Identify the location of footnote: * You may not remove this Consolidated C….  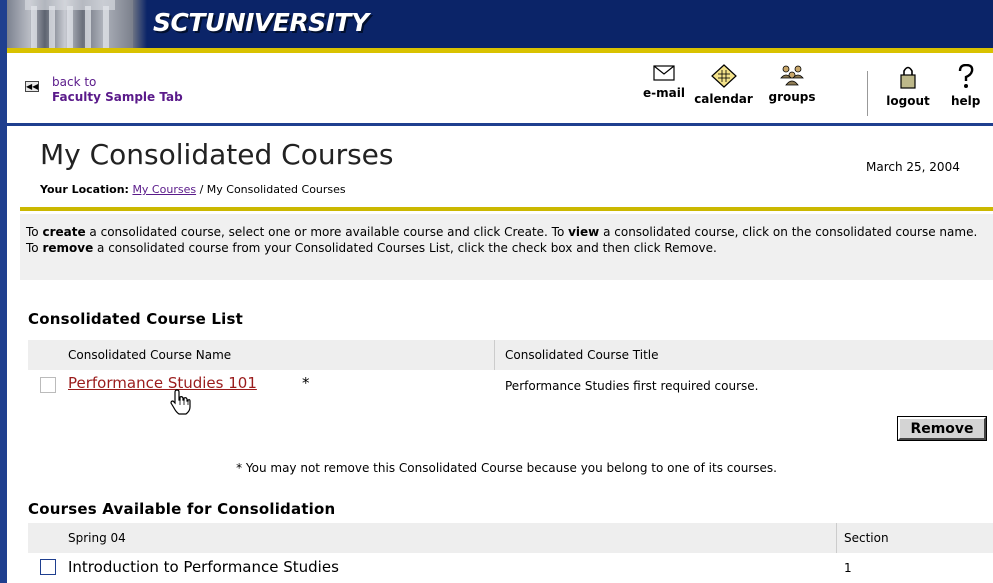
(506, 468).